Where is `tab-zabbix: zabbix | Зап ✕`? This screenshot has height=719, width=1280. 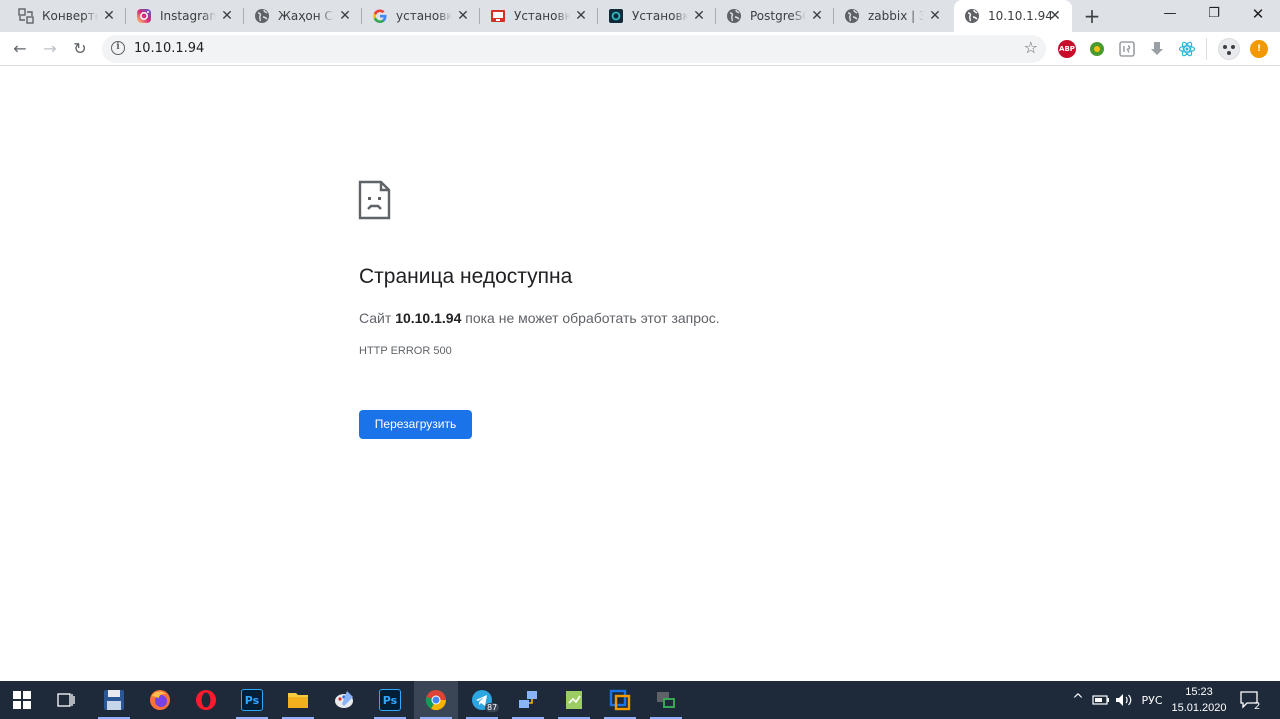
tab-zabbix: zabbix | Зап ✕ is located at coordinates (893, 16).